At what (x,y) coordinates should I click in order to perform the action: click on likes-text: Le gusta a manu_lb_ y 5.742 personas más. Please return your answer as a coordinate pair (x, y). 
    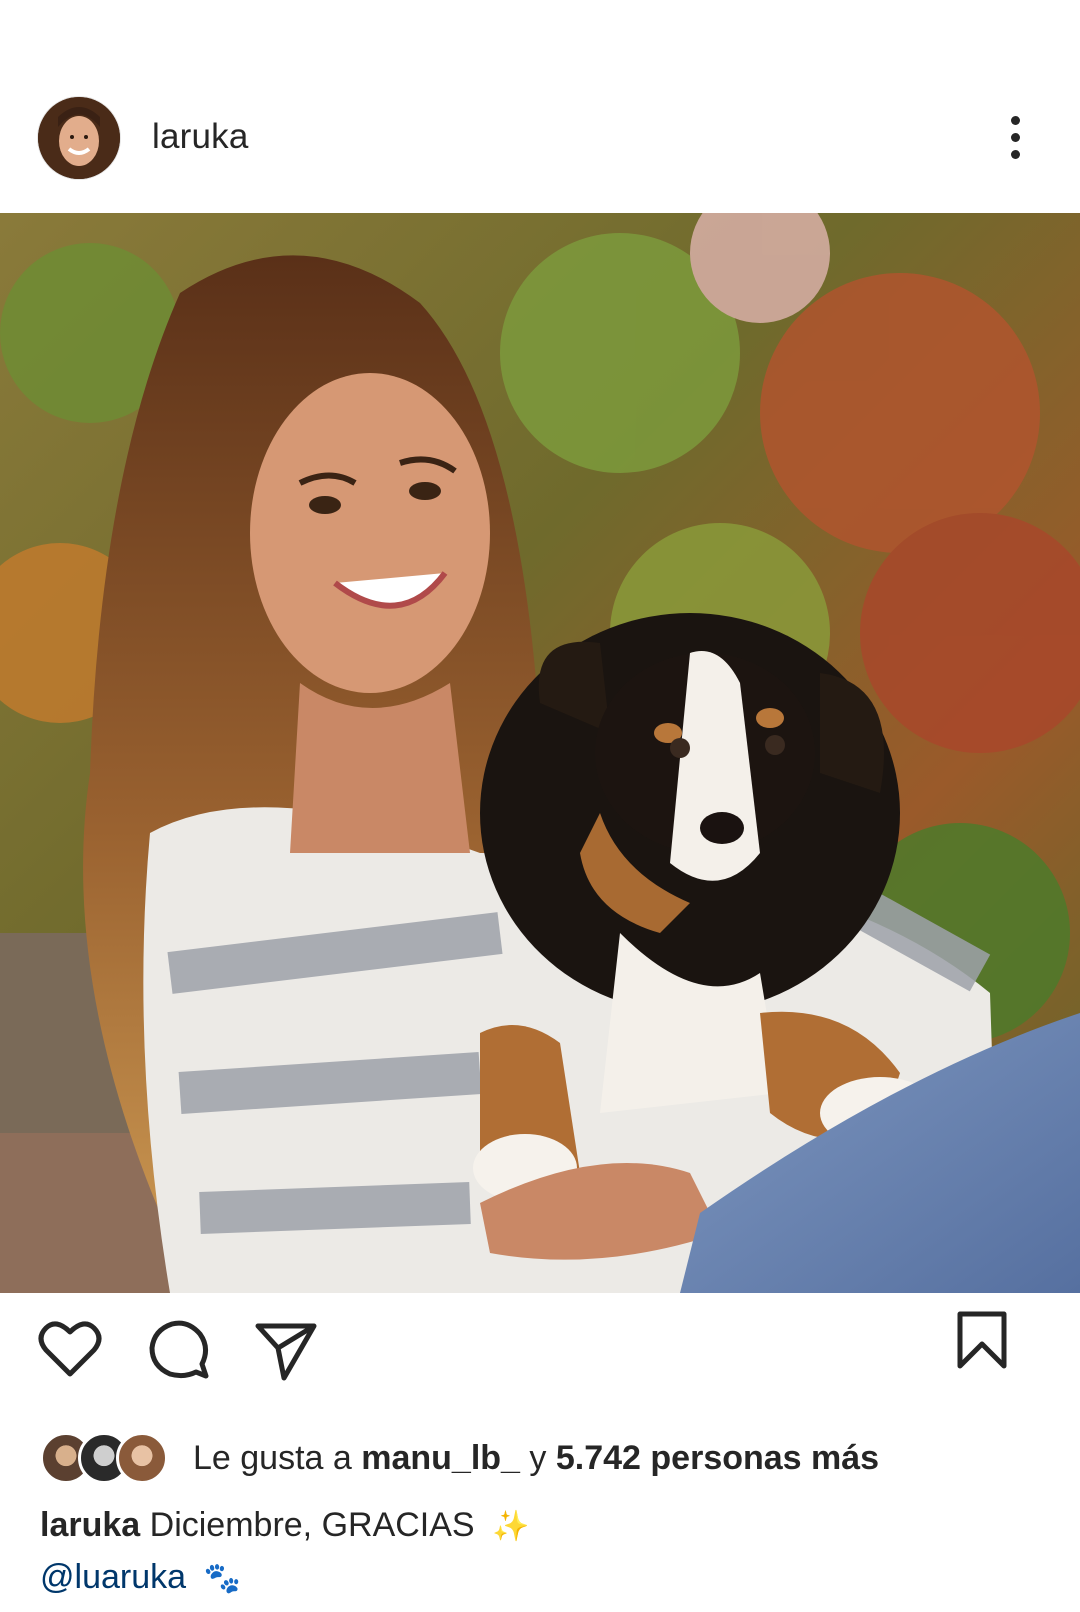
    Looking at the image, I should click on (536, 1458).